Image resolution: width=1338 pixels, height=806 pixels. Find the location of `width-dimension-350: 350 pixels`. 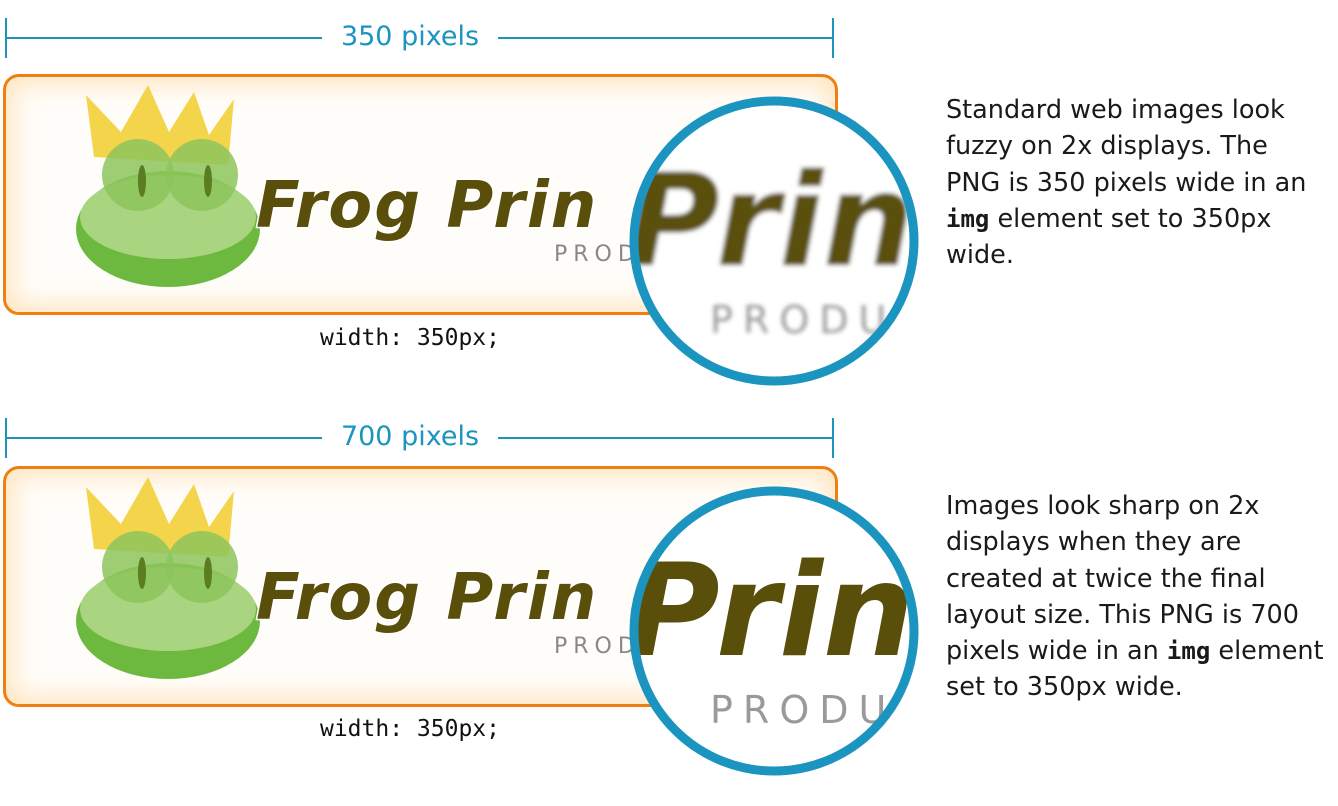

width-dimension-350: 350 pixels is located at coordinates (419, 38).